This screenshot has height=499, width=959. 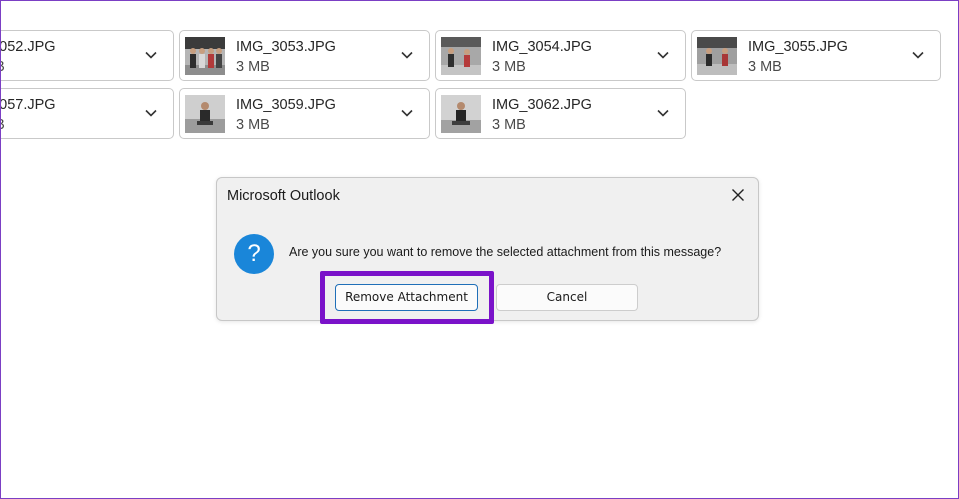 I want to click on attachment-name: IMG_3059.JPG, so click(x=286, y=105).